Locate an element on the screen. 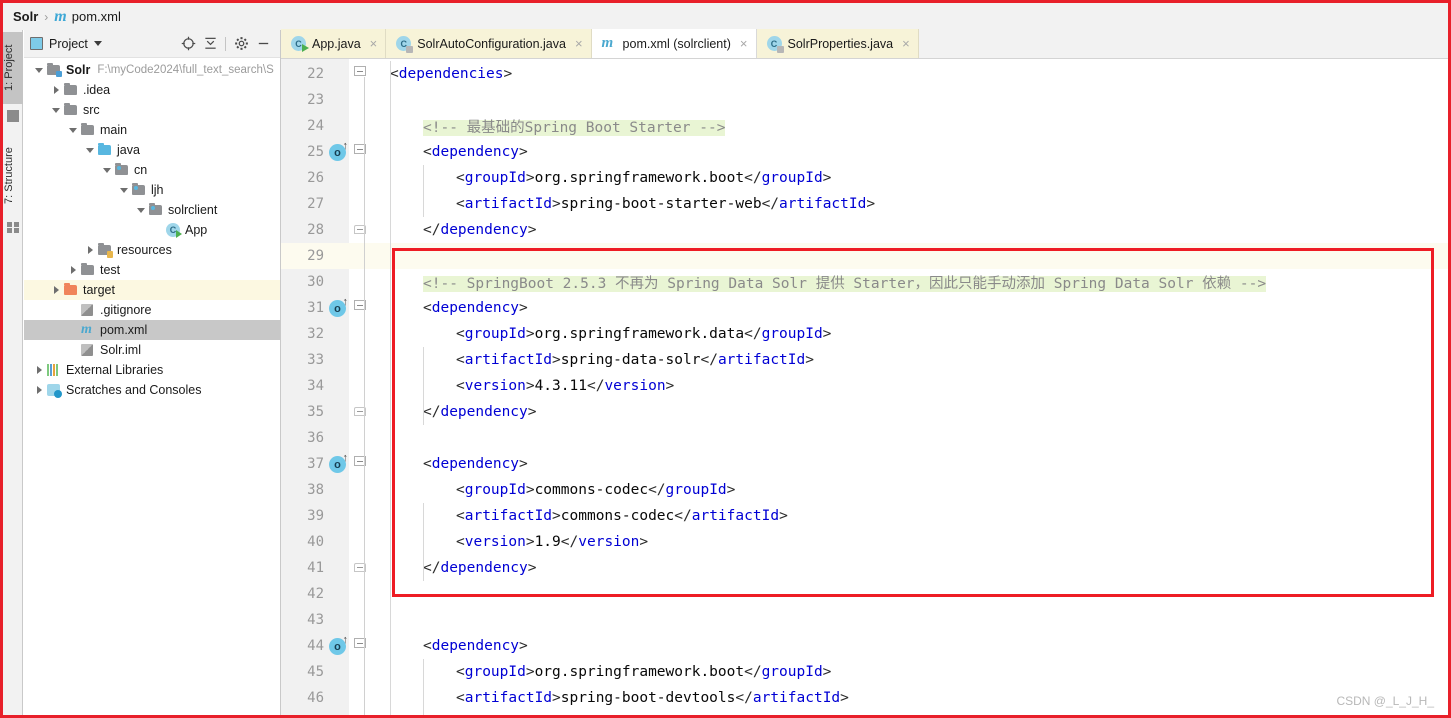 Image resolution: width=1451 pixels, height=718 pixels. tree-node-label: test is located at coordinates (110, 270).